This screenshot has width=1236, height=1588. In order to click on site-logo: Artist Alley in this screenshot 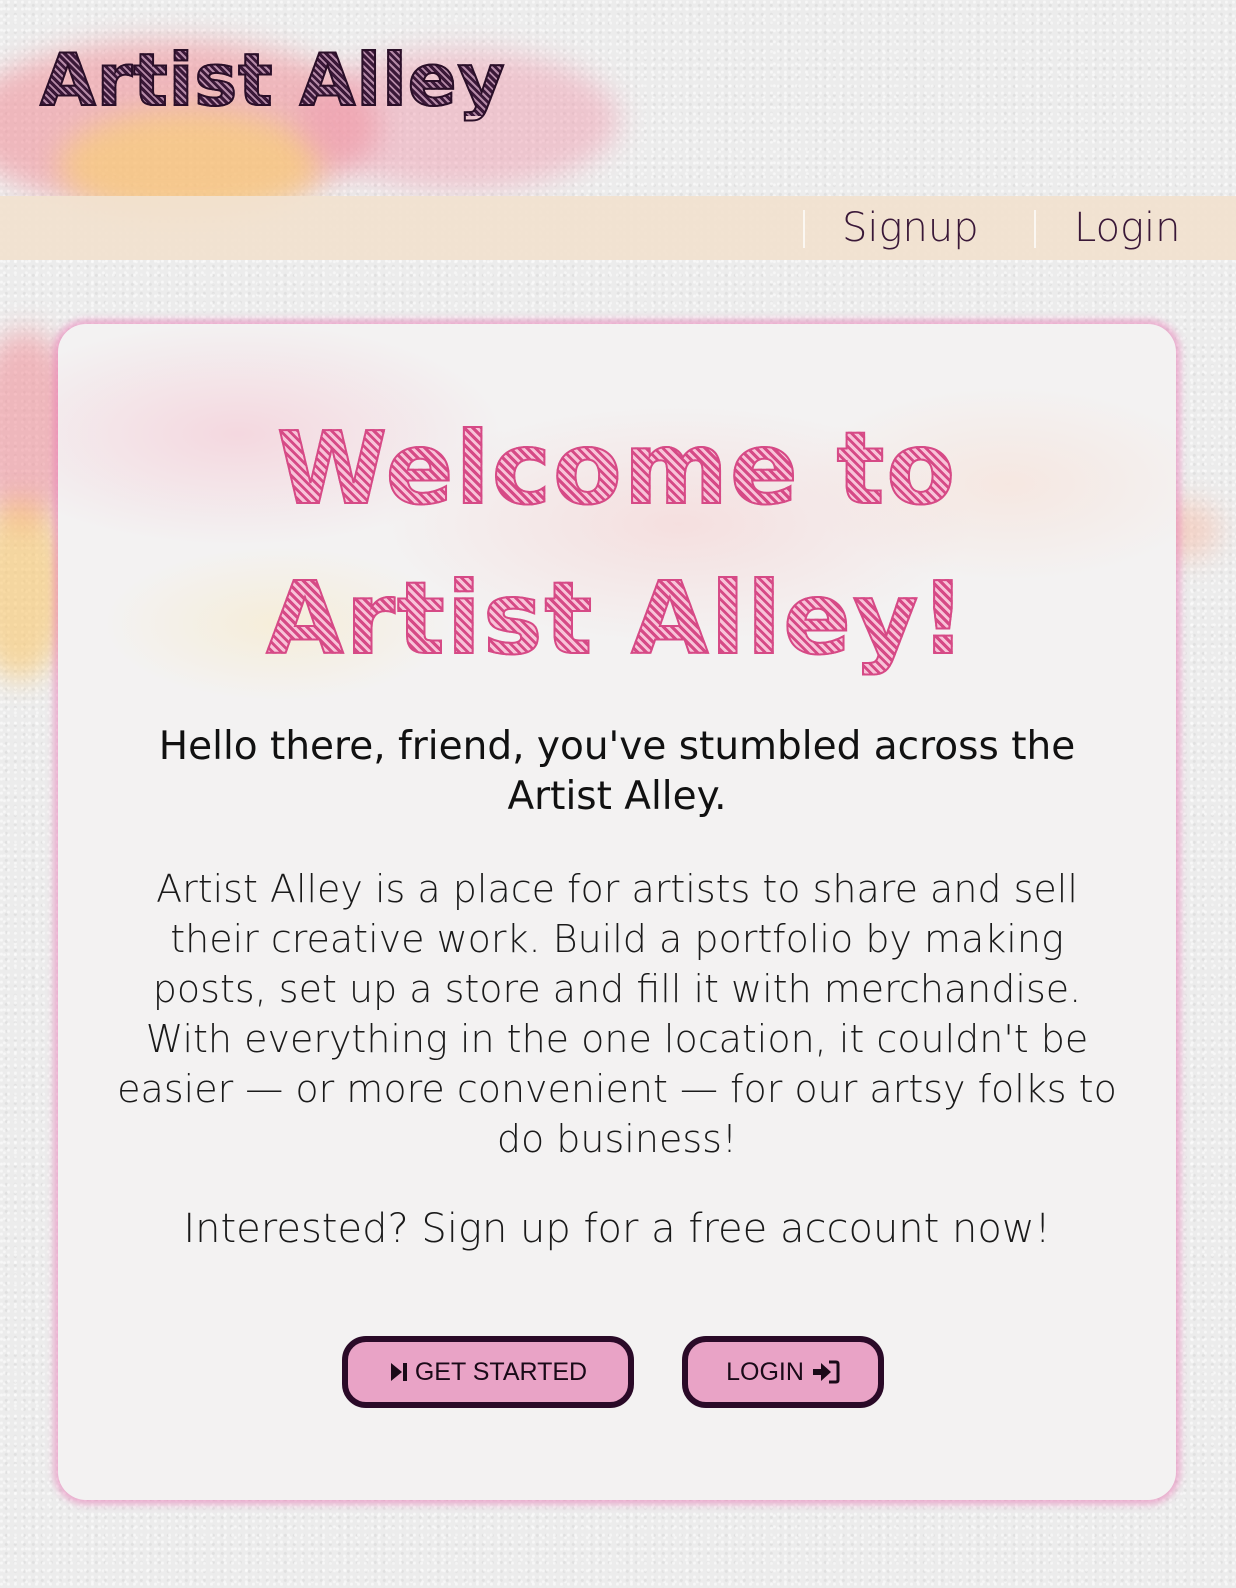, I will do `click(272, 80)`.